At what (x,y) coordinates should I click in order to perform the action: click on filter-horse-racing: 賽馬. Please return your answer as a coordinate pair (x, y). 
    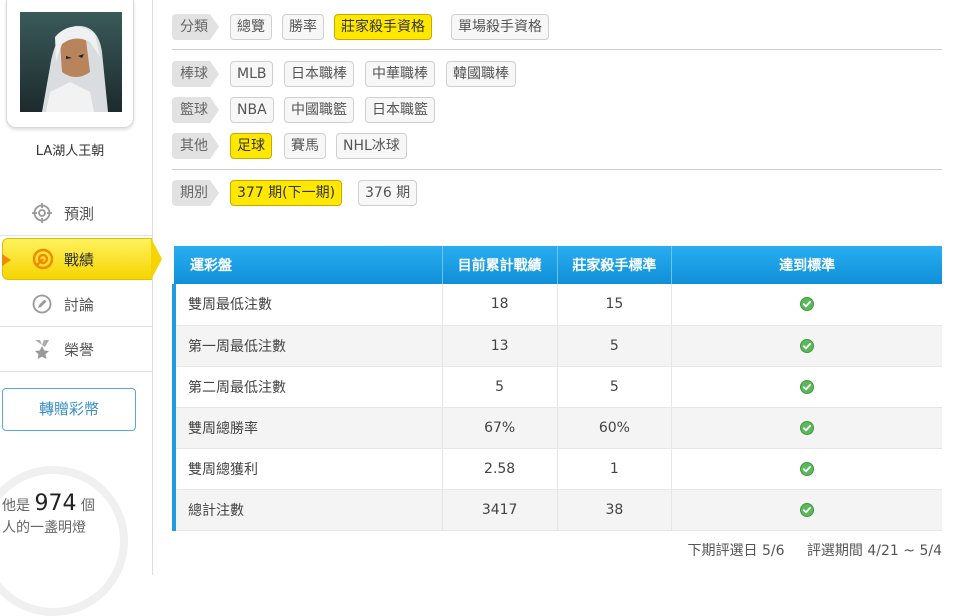
    Looking at the image, I should click on (305, 146).